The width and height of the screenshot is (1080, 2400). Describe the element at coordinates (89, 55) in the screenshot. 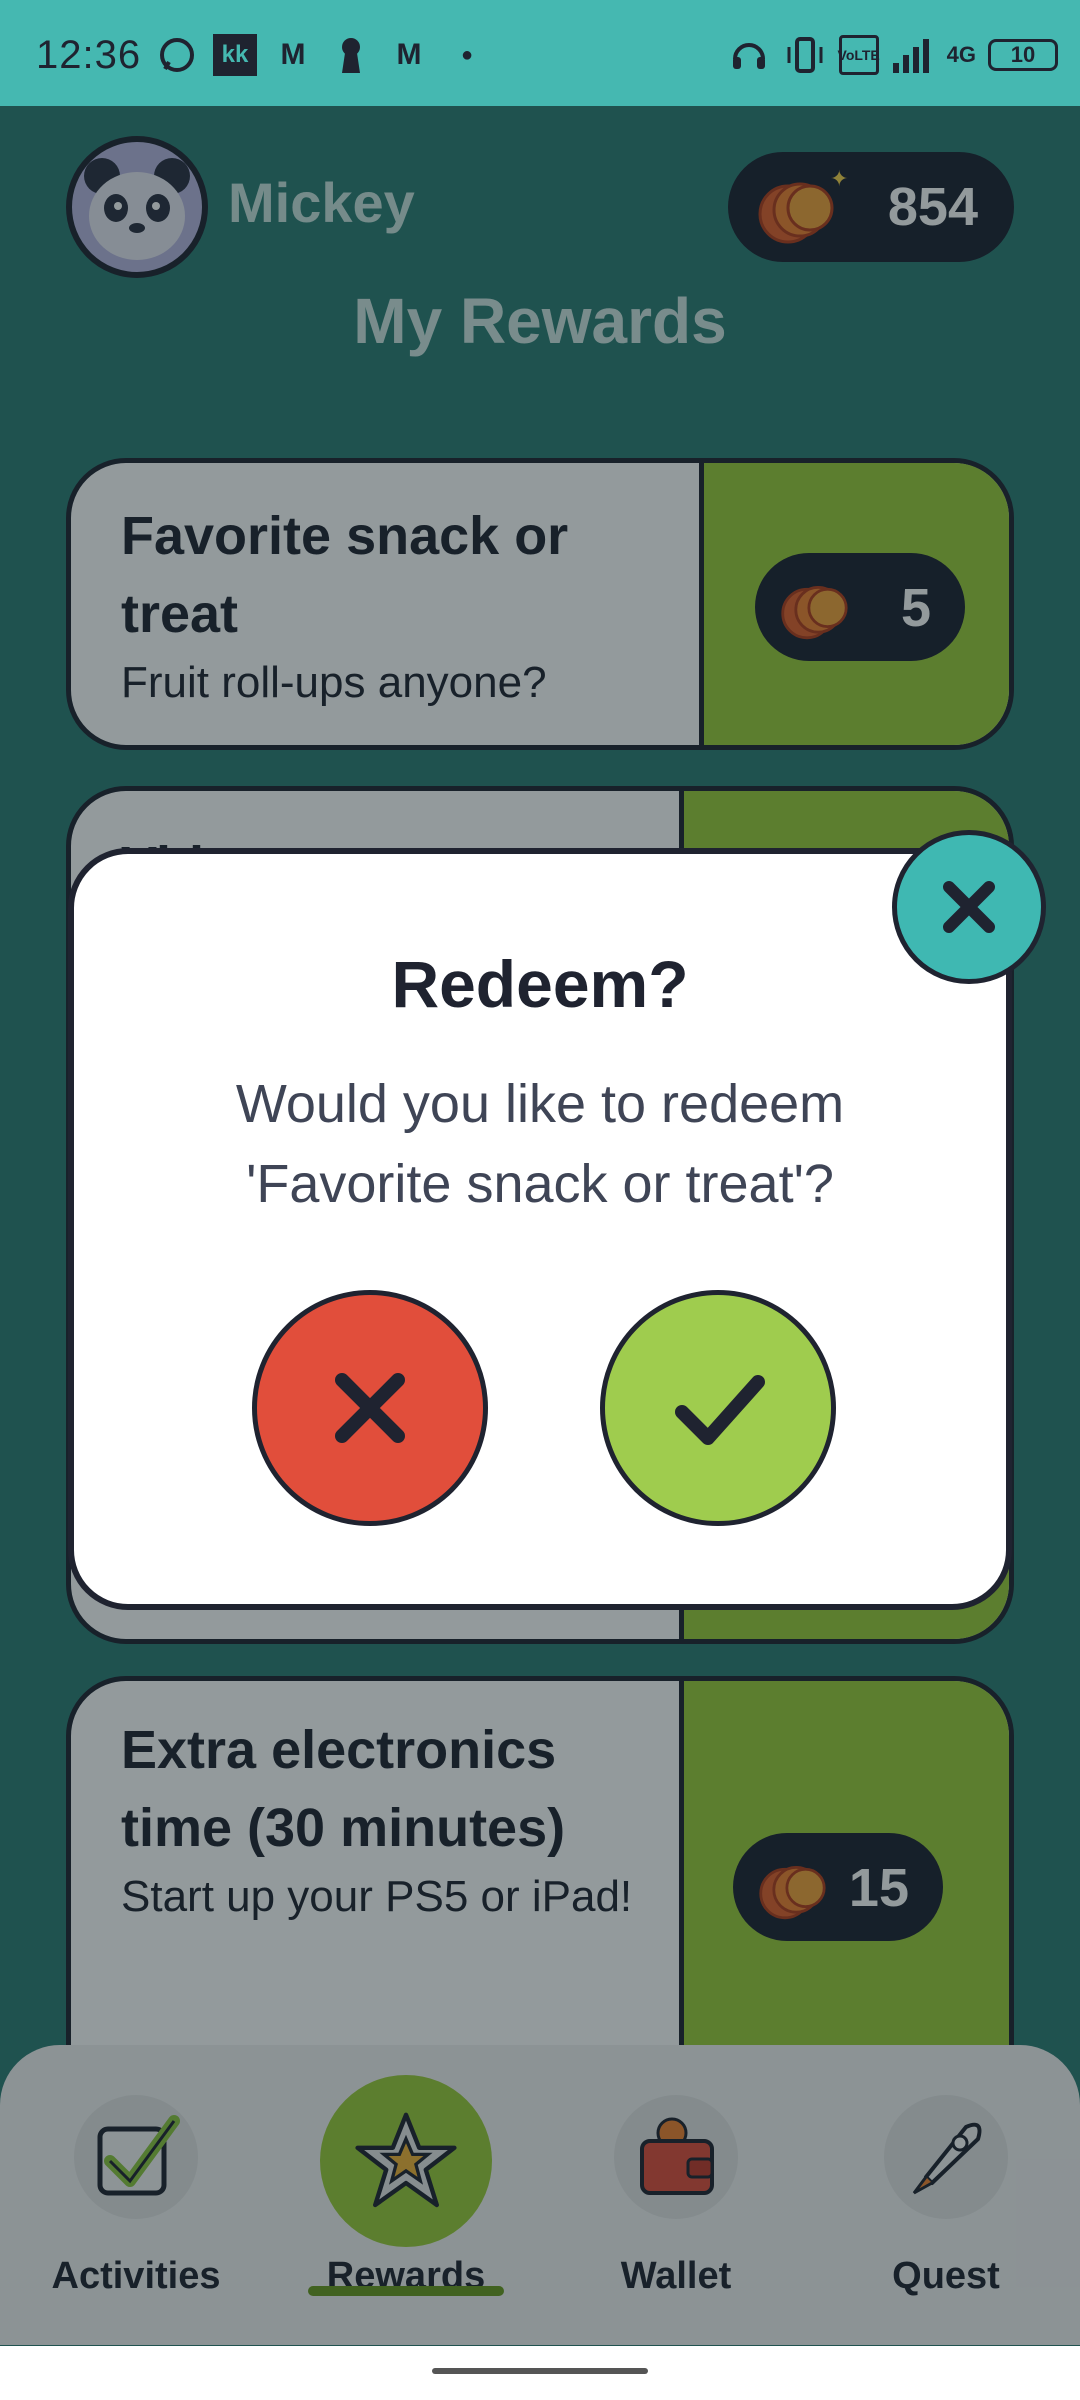

I see `status-time: 12:36` at that location.